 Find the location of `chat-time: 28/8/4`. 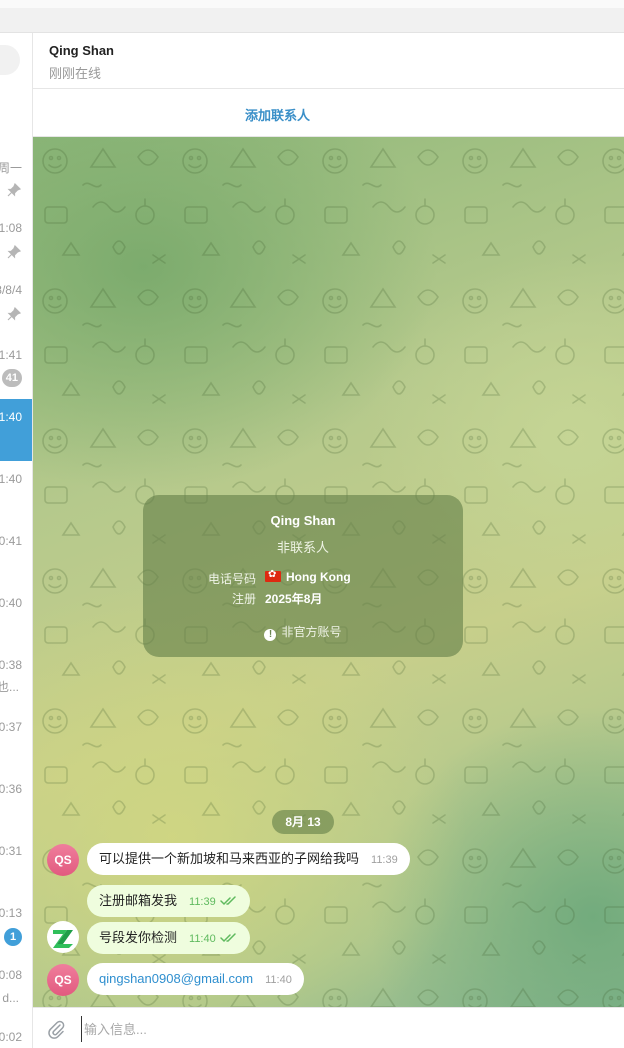

chat-time: 28/8/4 is located at coordinates (11, 290).